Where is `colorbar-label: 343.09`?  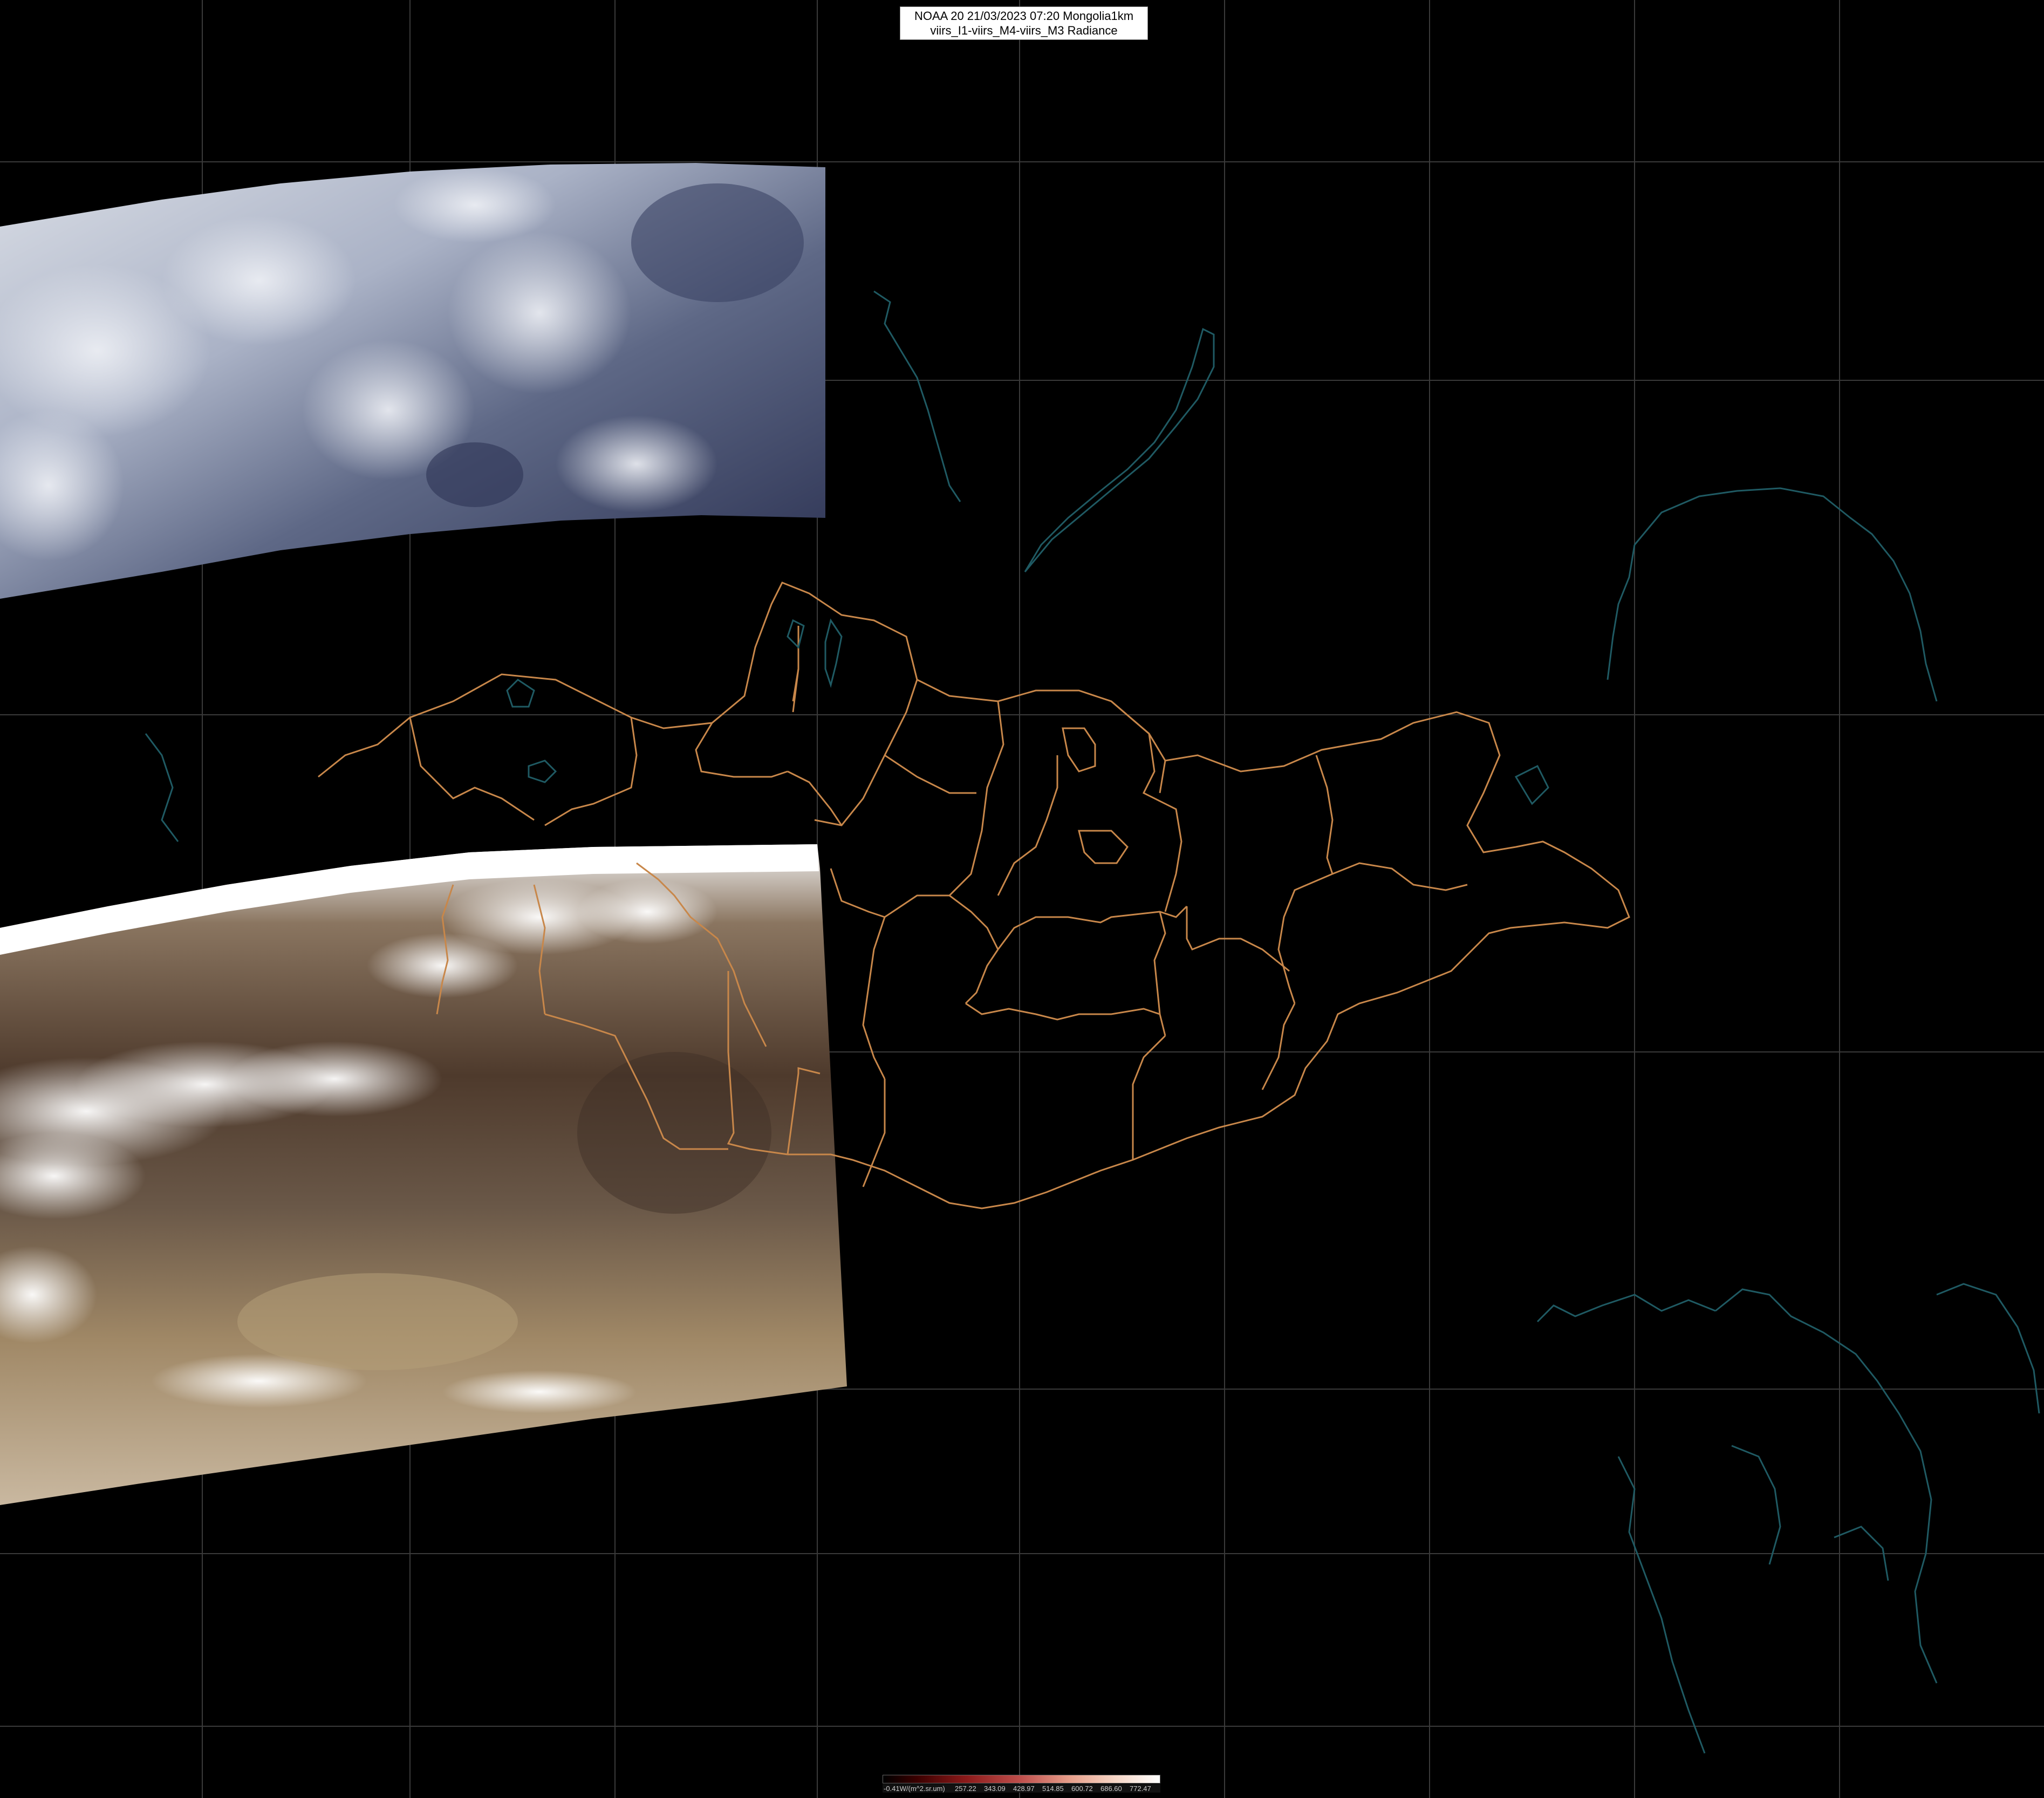
colorbar-label: 343.09 is located at coordinates (995, 1789).